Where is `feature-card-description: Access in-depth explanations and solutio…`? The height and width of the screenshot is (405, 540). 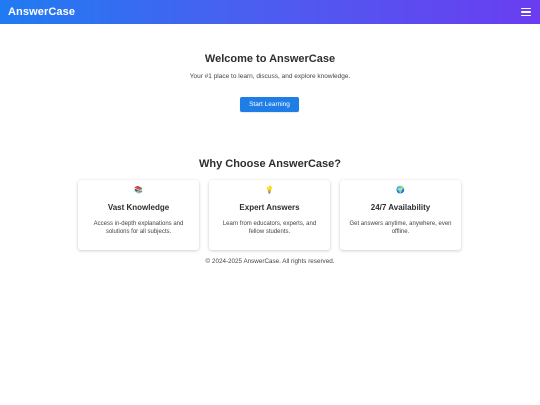 feature-card-description: Access in-depth explanations and solutio… is located at coordinates (138, 228).